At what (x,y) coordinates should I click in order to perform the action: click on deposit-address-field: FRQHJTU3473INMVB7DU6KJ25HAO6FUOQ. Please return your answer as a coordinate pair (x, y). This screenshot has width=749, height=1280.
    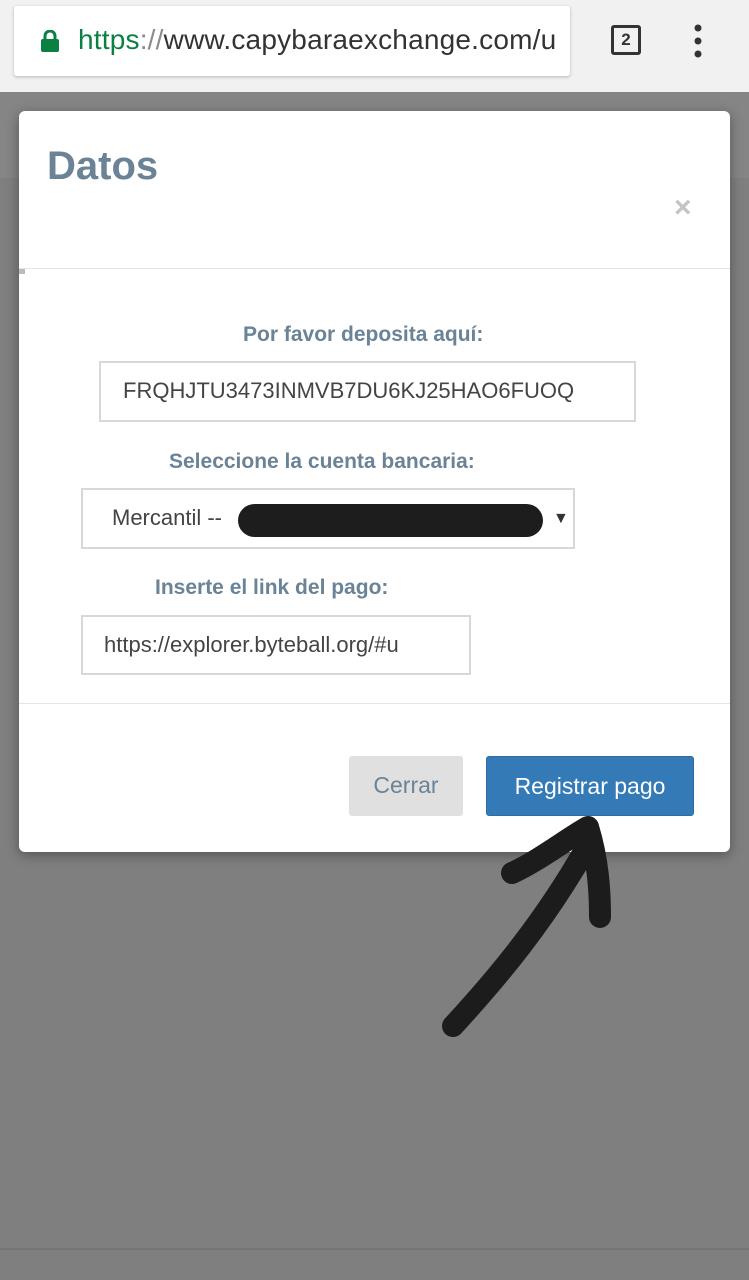
    Looking at the image, I should click on (367, 391).